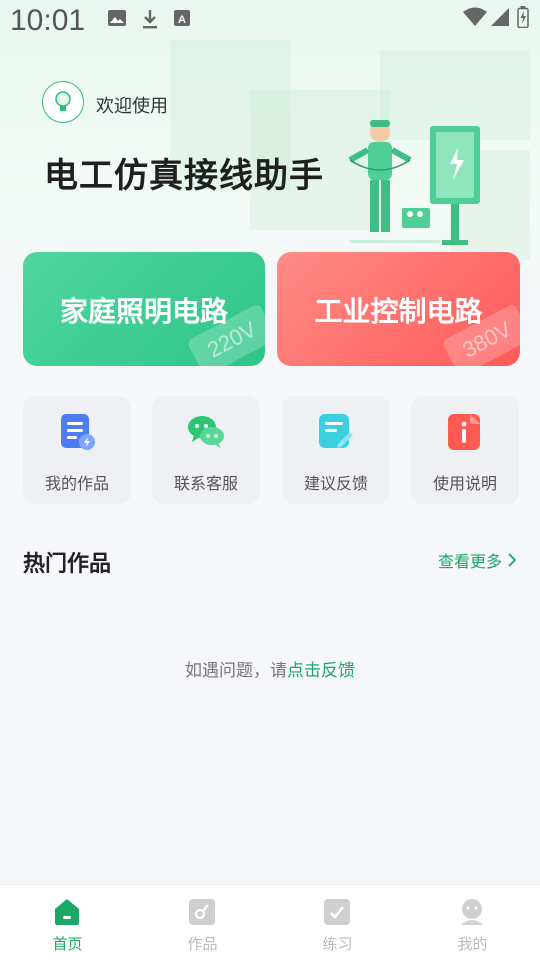 The image size is (540, 960). Describe the element at coordinates (206, 450) in the screenshot. I see `contact-service-button: 联系客服` at that location.